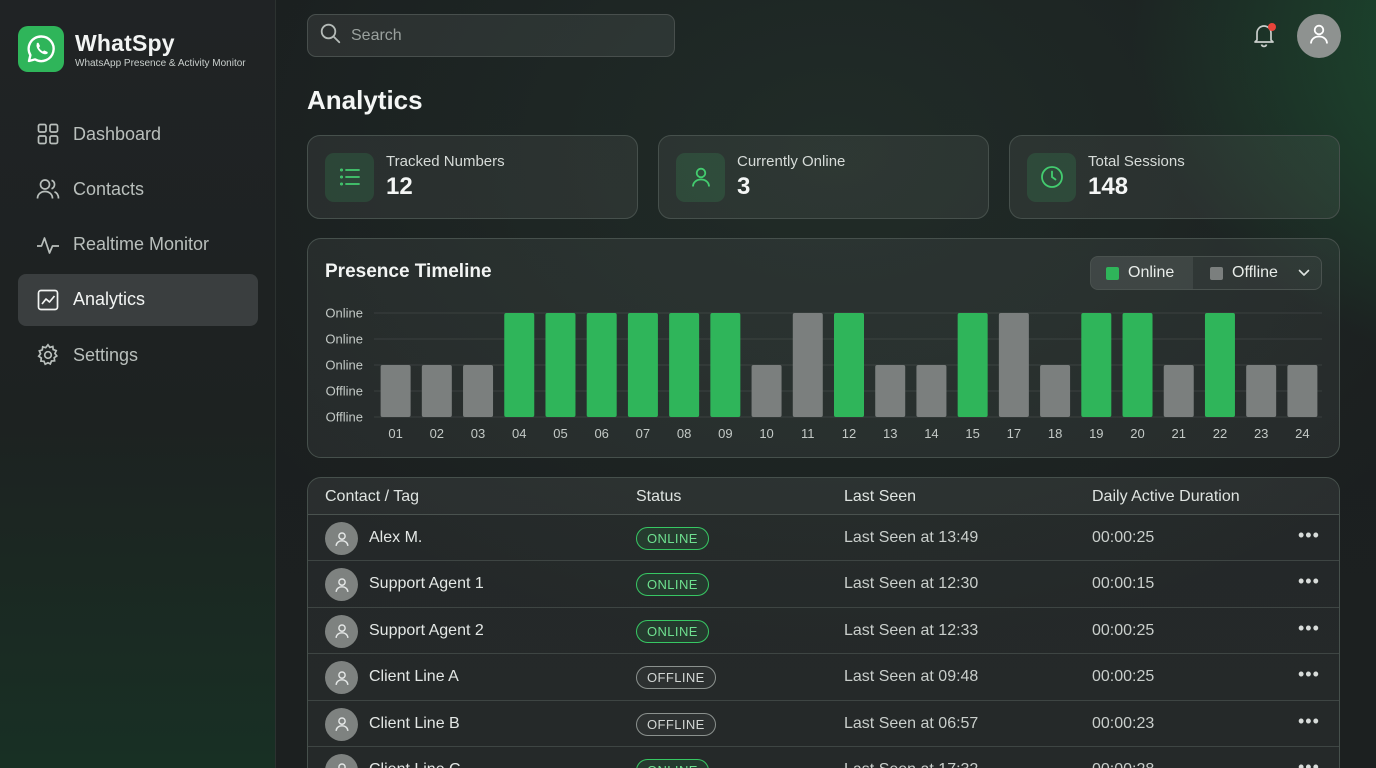 The image size is (1376, 768). I want to click on sidebar-item-analytics: Analytics, so click(138, 299).